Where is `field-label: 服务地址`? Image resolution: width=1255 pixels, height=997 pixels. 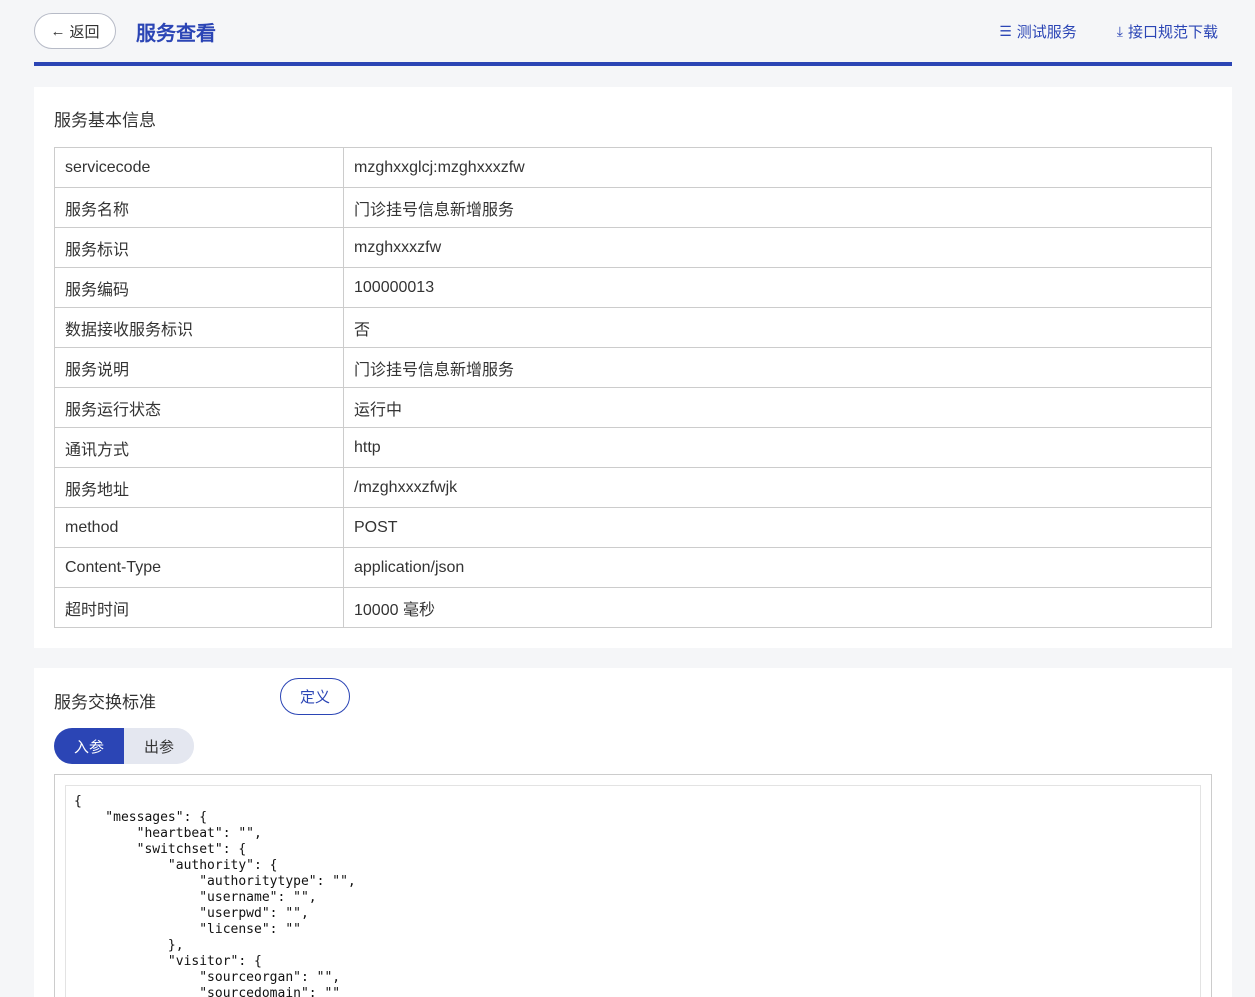 field-label: 服务地址 is located at coordinates (199, 487).